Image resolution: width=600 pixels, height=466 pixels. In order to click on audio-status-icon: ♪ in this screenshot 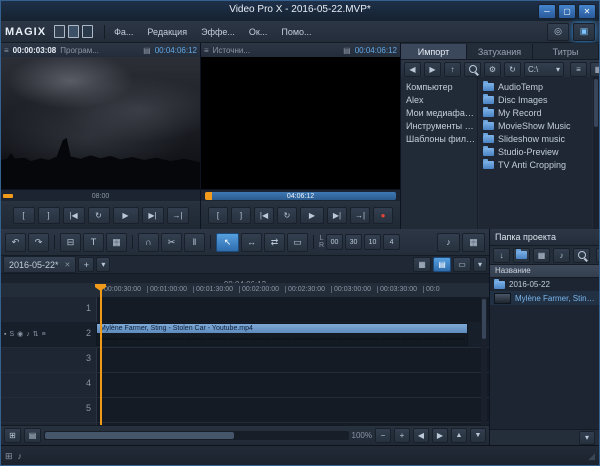, I will do `click(20, 456)`.